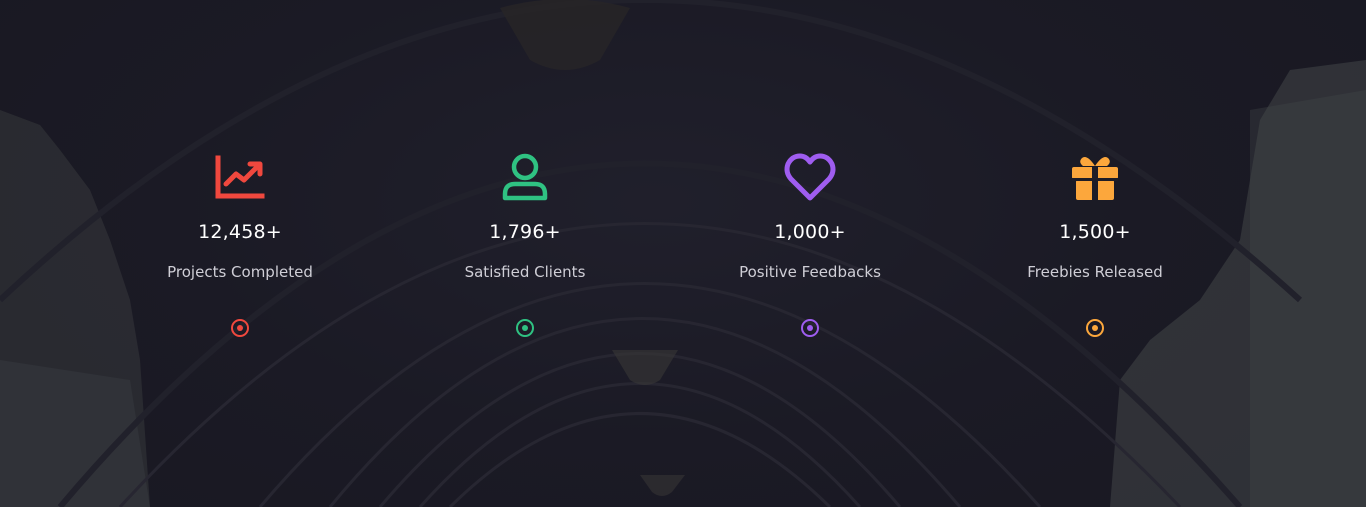 The width and height of the screenshot is (1366, 507). Describe the element at coordinates (1095, 244) in the screenshot. I see `stat-freebies-released: 1,500+ Freebies Released` at that location.